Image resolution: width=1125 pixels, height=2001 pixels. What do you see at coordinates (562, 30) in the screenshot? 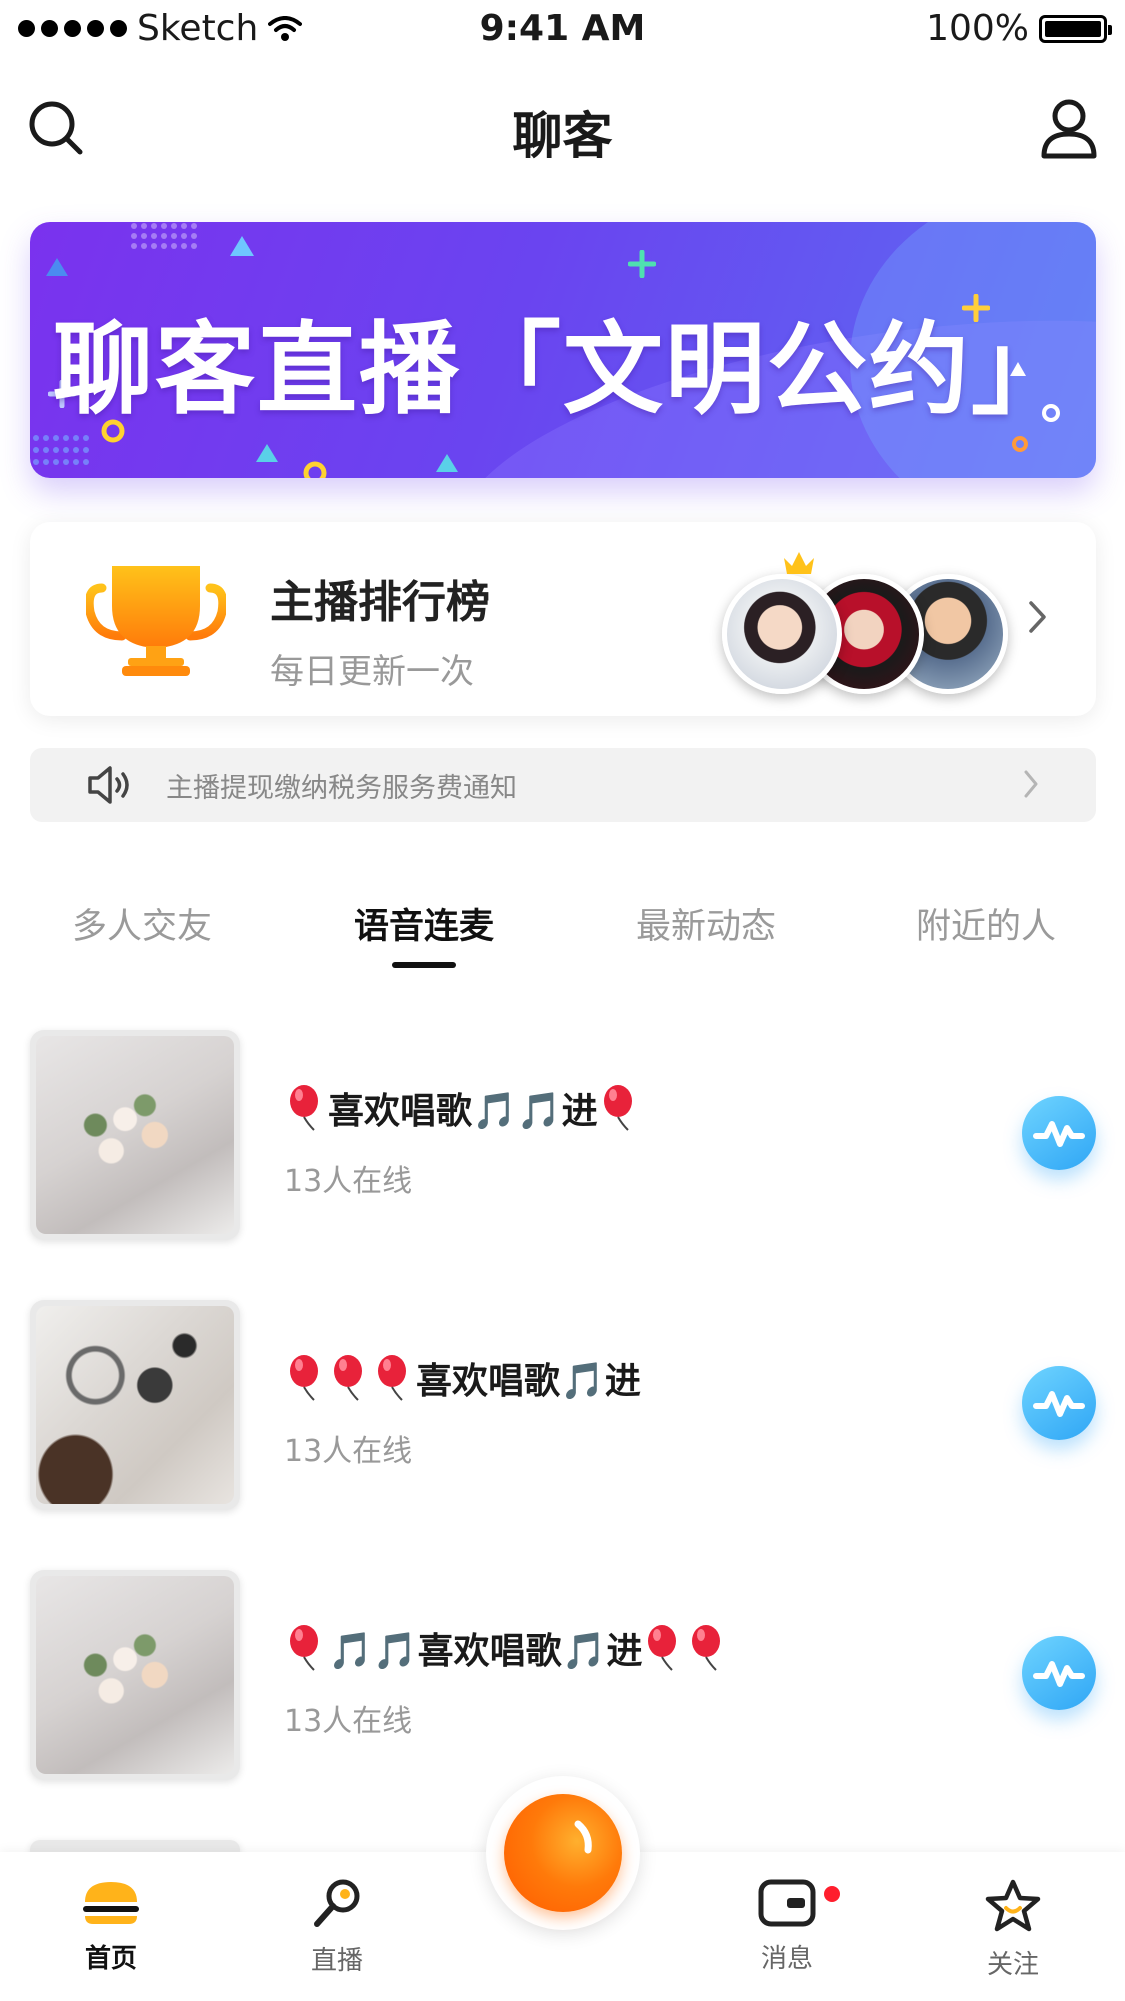
I see `status-bar: Sketch 9:41 AM 100%` at bounding box center [562, 30].